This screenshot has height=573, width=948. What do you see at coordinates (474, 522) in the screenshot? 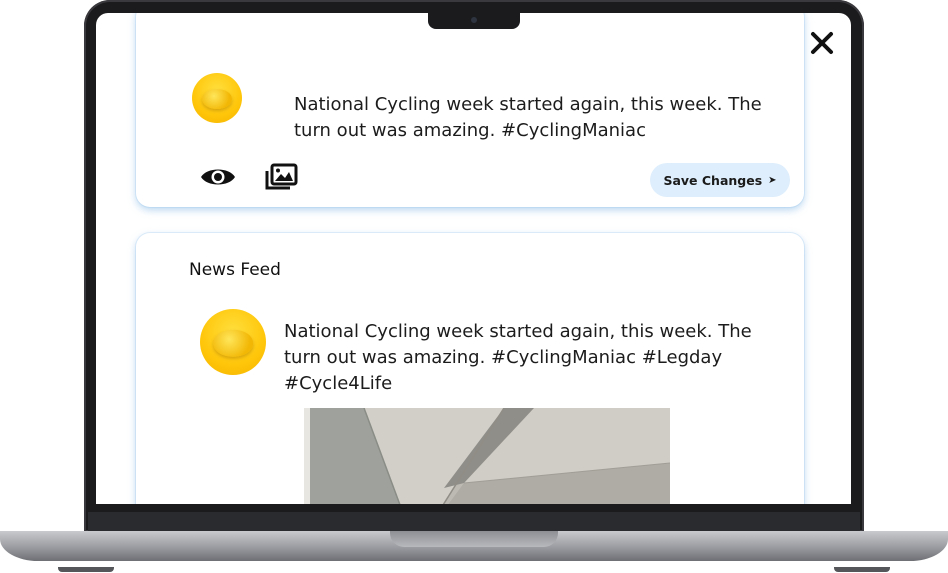
I see `laptop-bezel-bottom` at bounding box center [474, 522].